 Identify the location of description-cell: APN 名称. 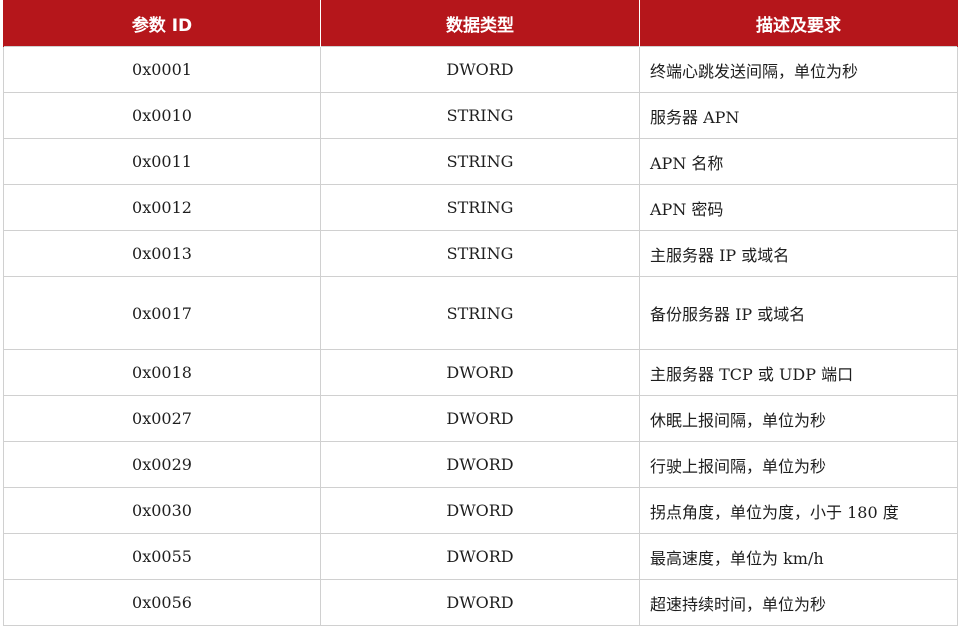
(798, 161).